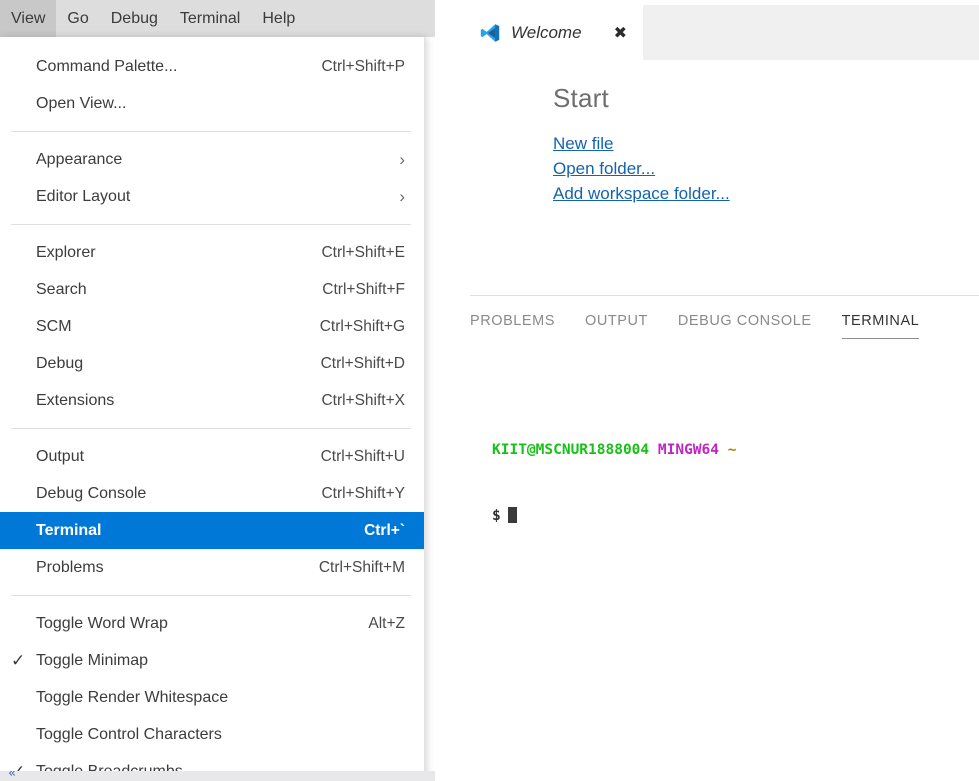 The image size is (979, 781). I want to click on panel-tab-bar: PROBLEMS OUTPUT DEBUG CONSOLE TERMINAL, so click(724, 328).